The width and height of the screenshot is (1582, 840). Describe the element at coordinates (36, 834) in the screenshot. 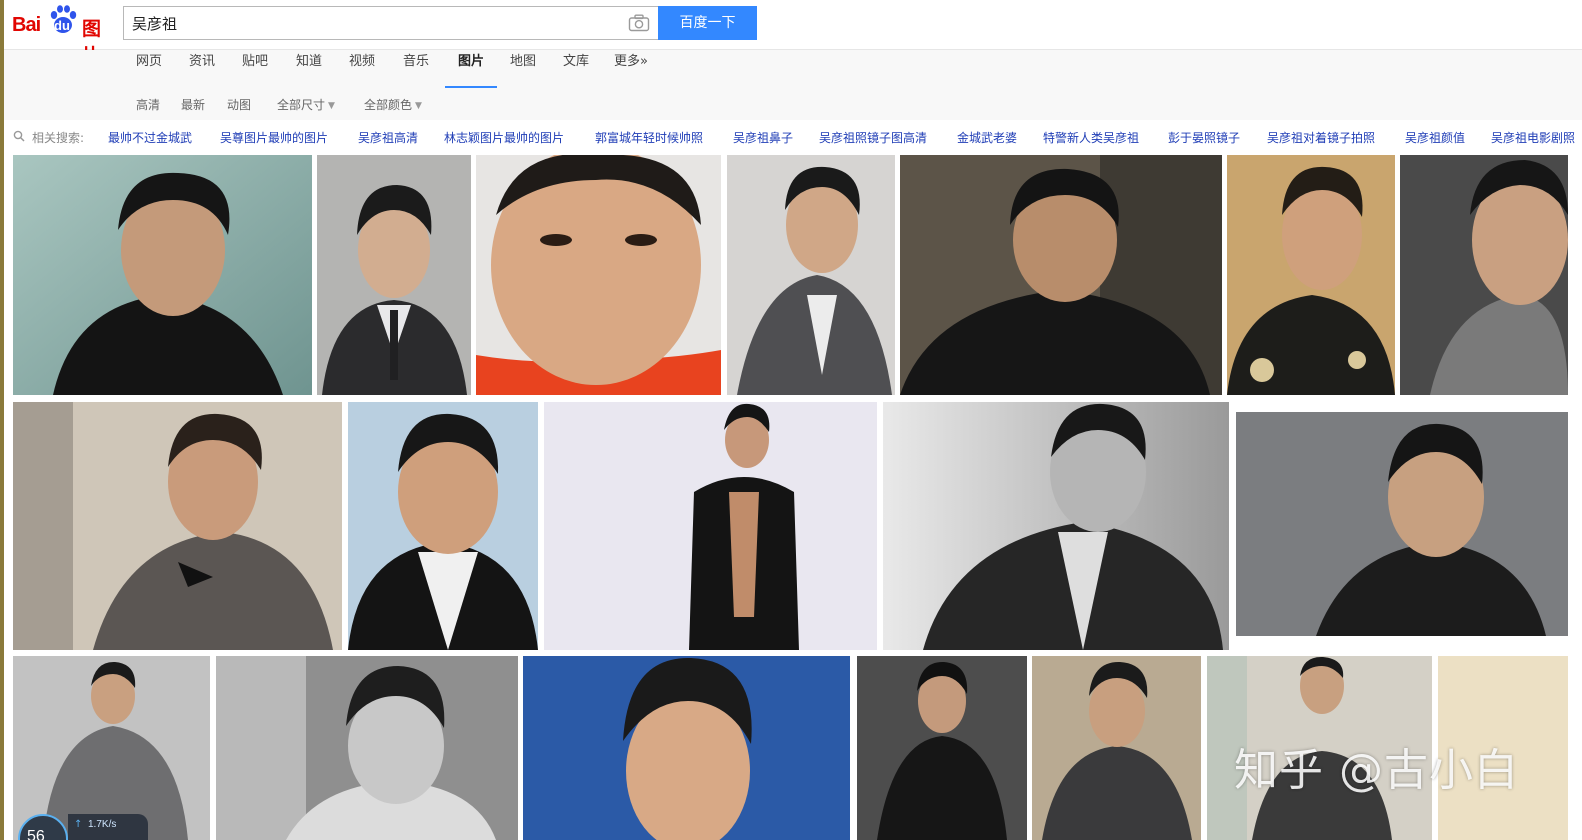

I see `speed-value: 56` at that location.